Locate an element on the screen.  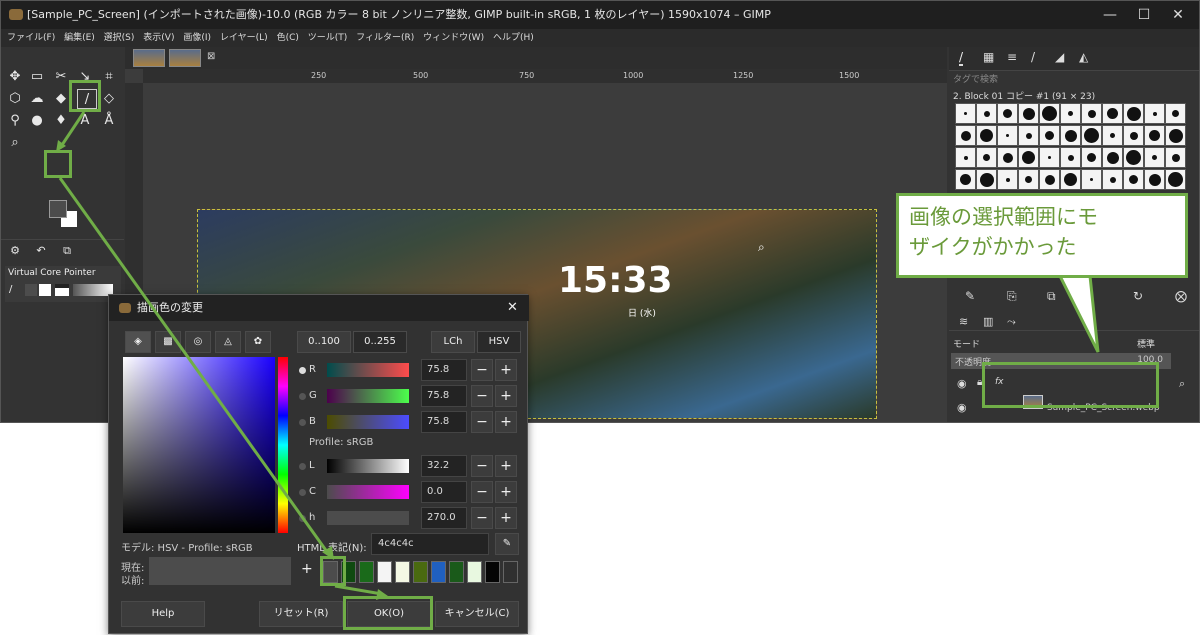
callout-line-1: 画像の選択範囲にモ is located at coordinates (1003, 217).